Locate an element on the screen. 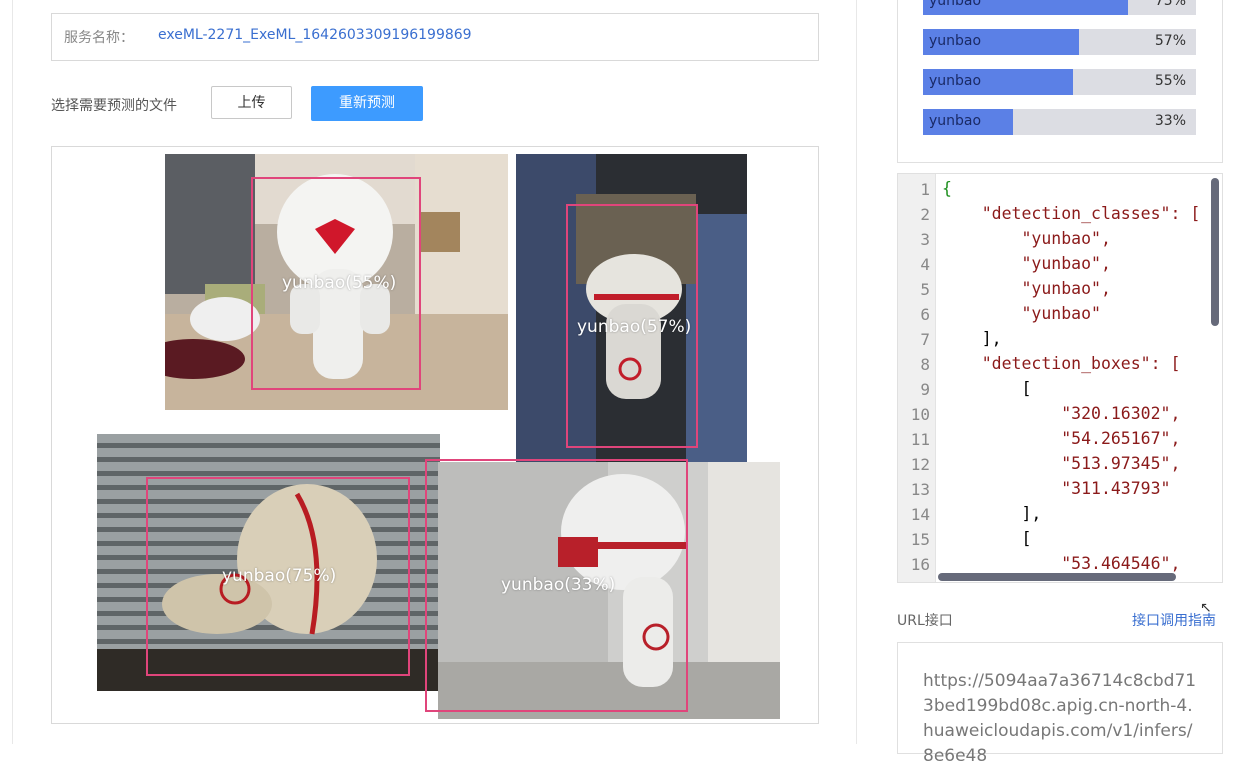 This screenshot has width=1242, height=769. confidence-bar: yunbao 55% is located at coordinates (1059, 82).